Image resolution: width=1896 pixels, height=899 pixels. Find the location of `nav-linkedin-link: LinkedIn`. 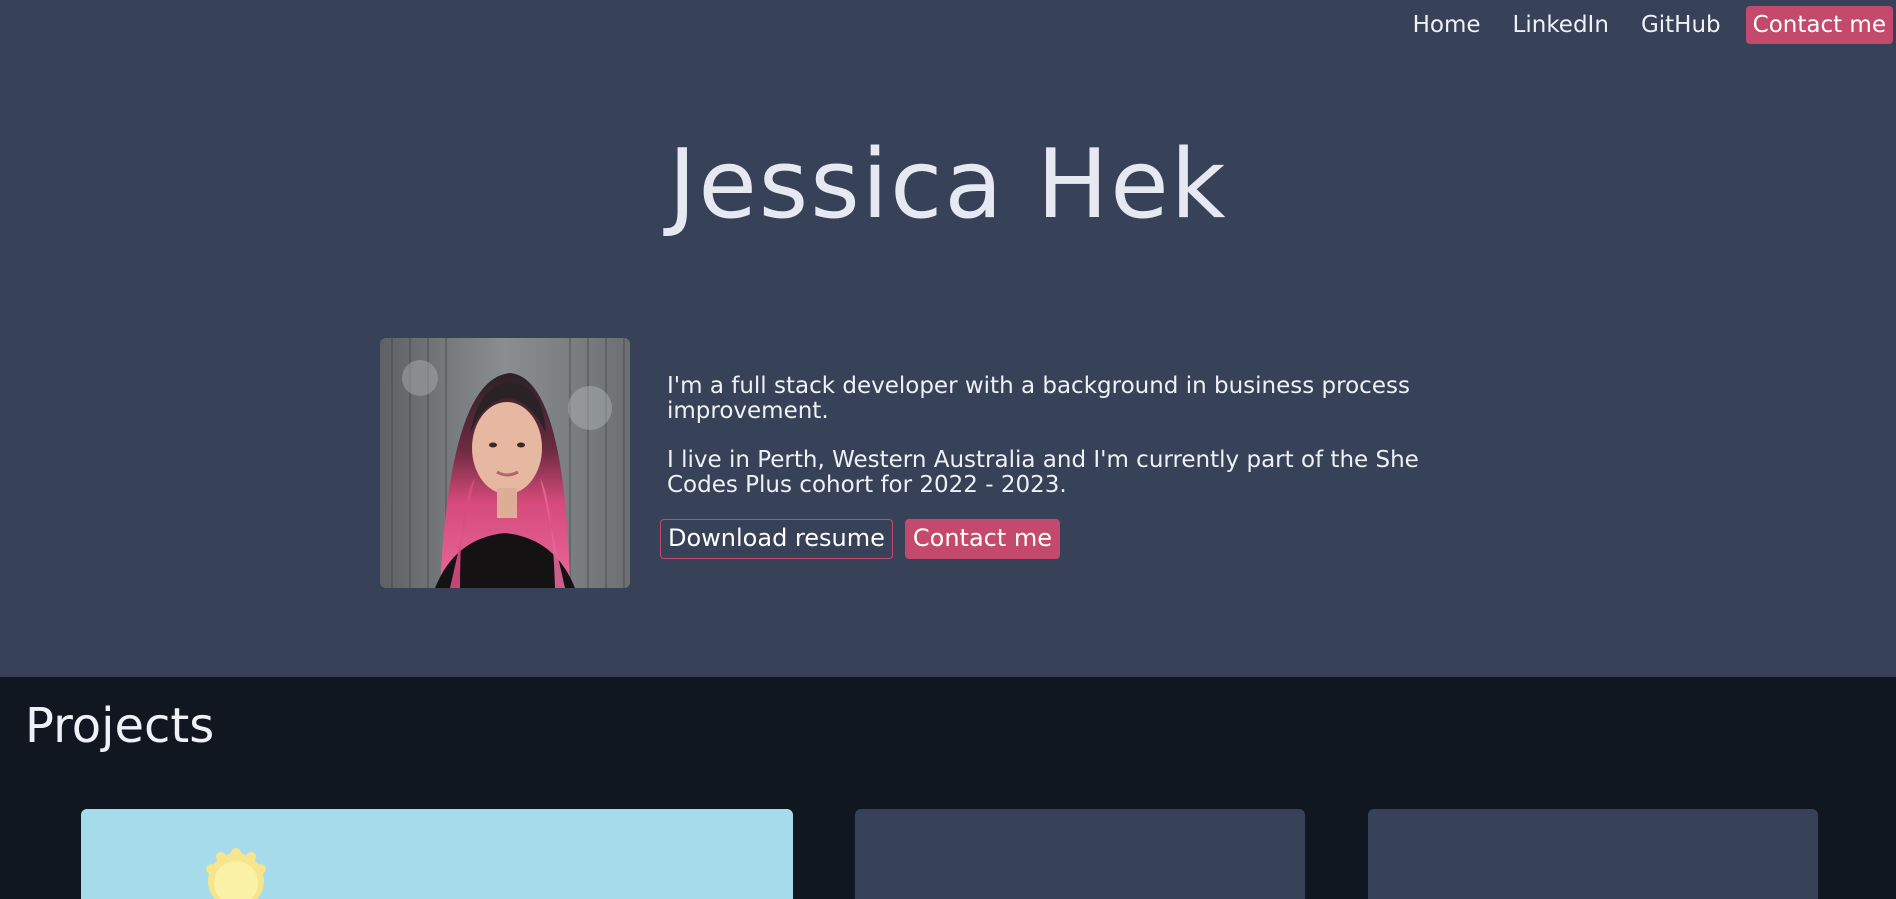

nav-linkedin-link: LinkedIn is located at coordinates (1561, 25).